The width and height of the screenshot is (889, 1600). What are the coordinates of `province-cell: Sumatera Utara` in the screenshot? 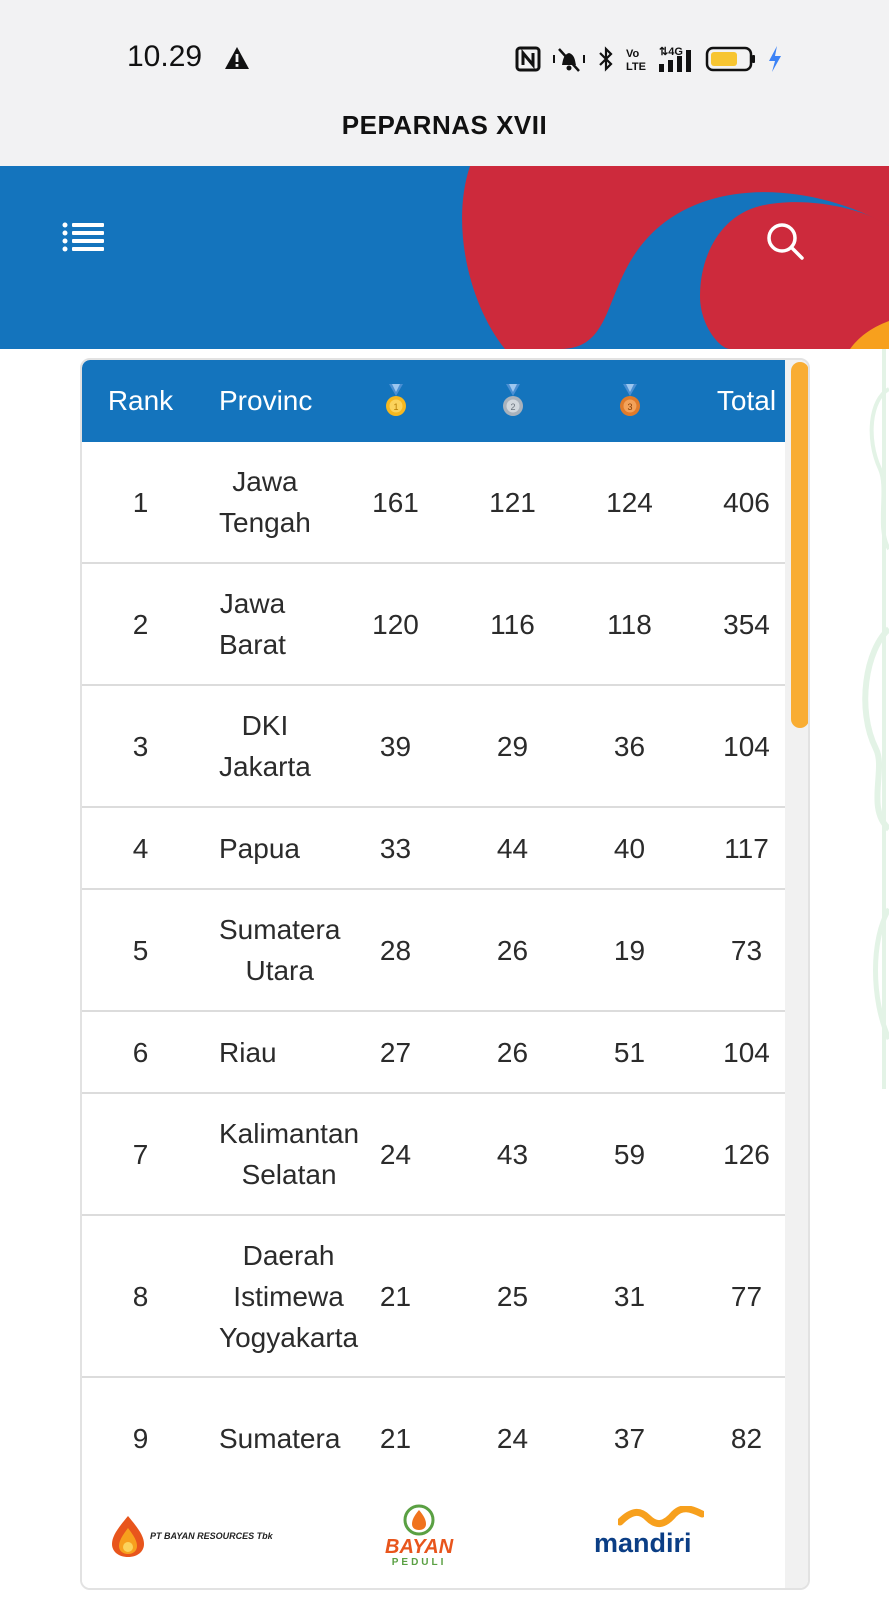 It's located at (283, 950).